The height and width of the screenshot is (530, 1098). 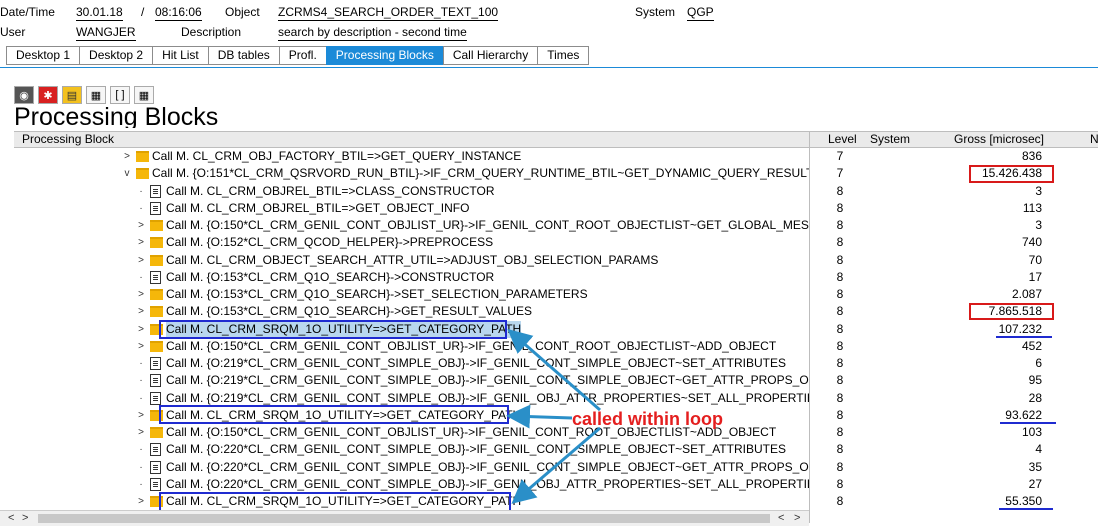 What do you see at coordinates (180, 55) in the screenshot?
I see `tab-hit-list: Hit List` at bounding box center [180, 55].